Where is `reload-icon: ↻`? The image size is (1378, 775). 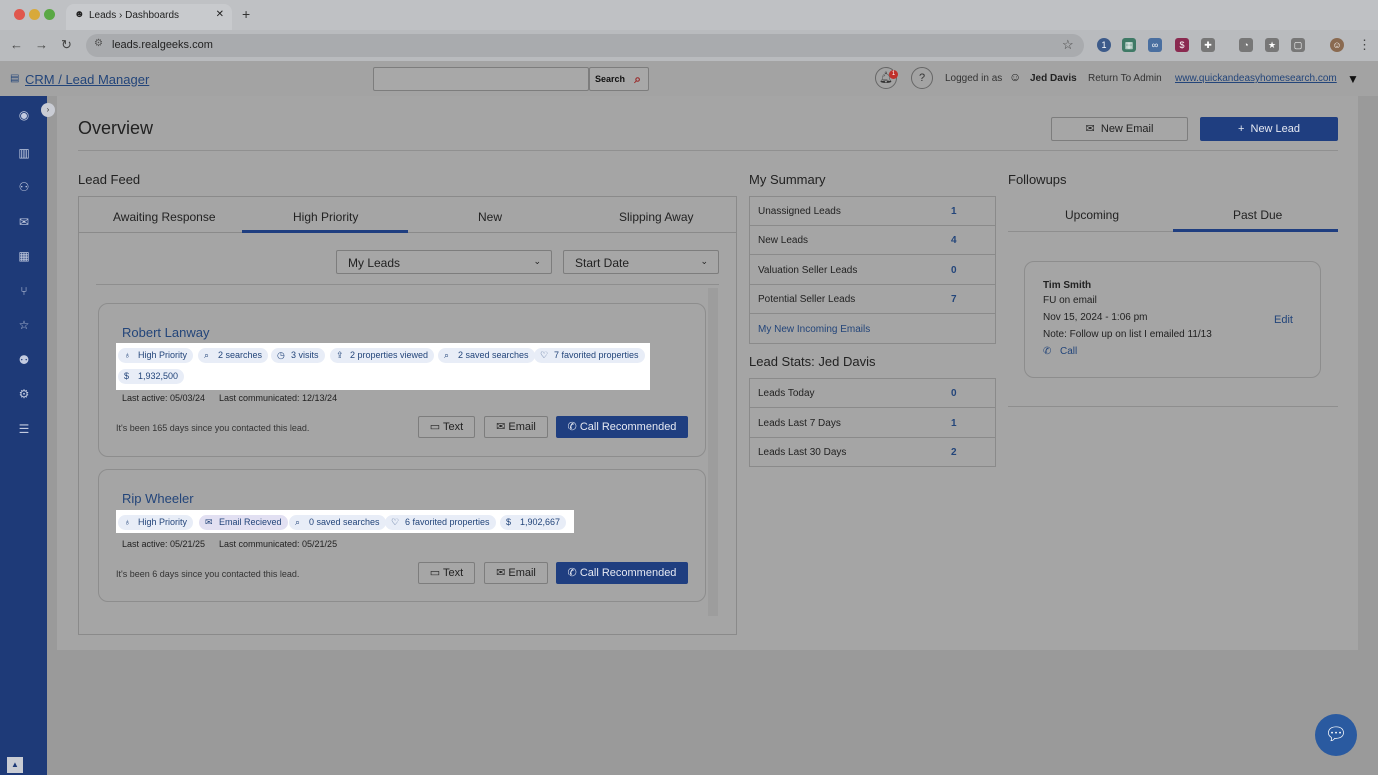
reload-icon: ↻ is located at coordinates (66, 45).